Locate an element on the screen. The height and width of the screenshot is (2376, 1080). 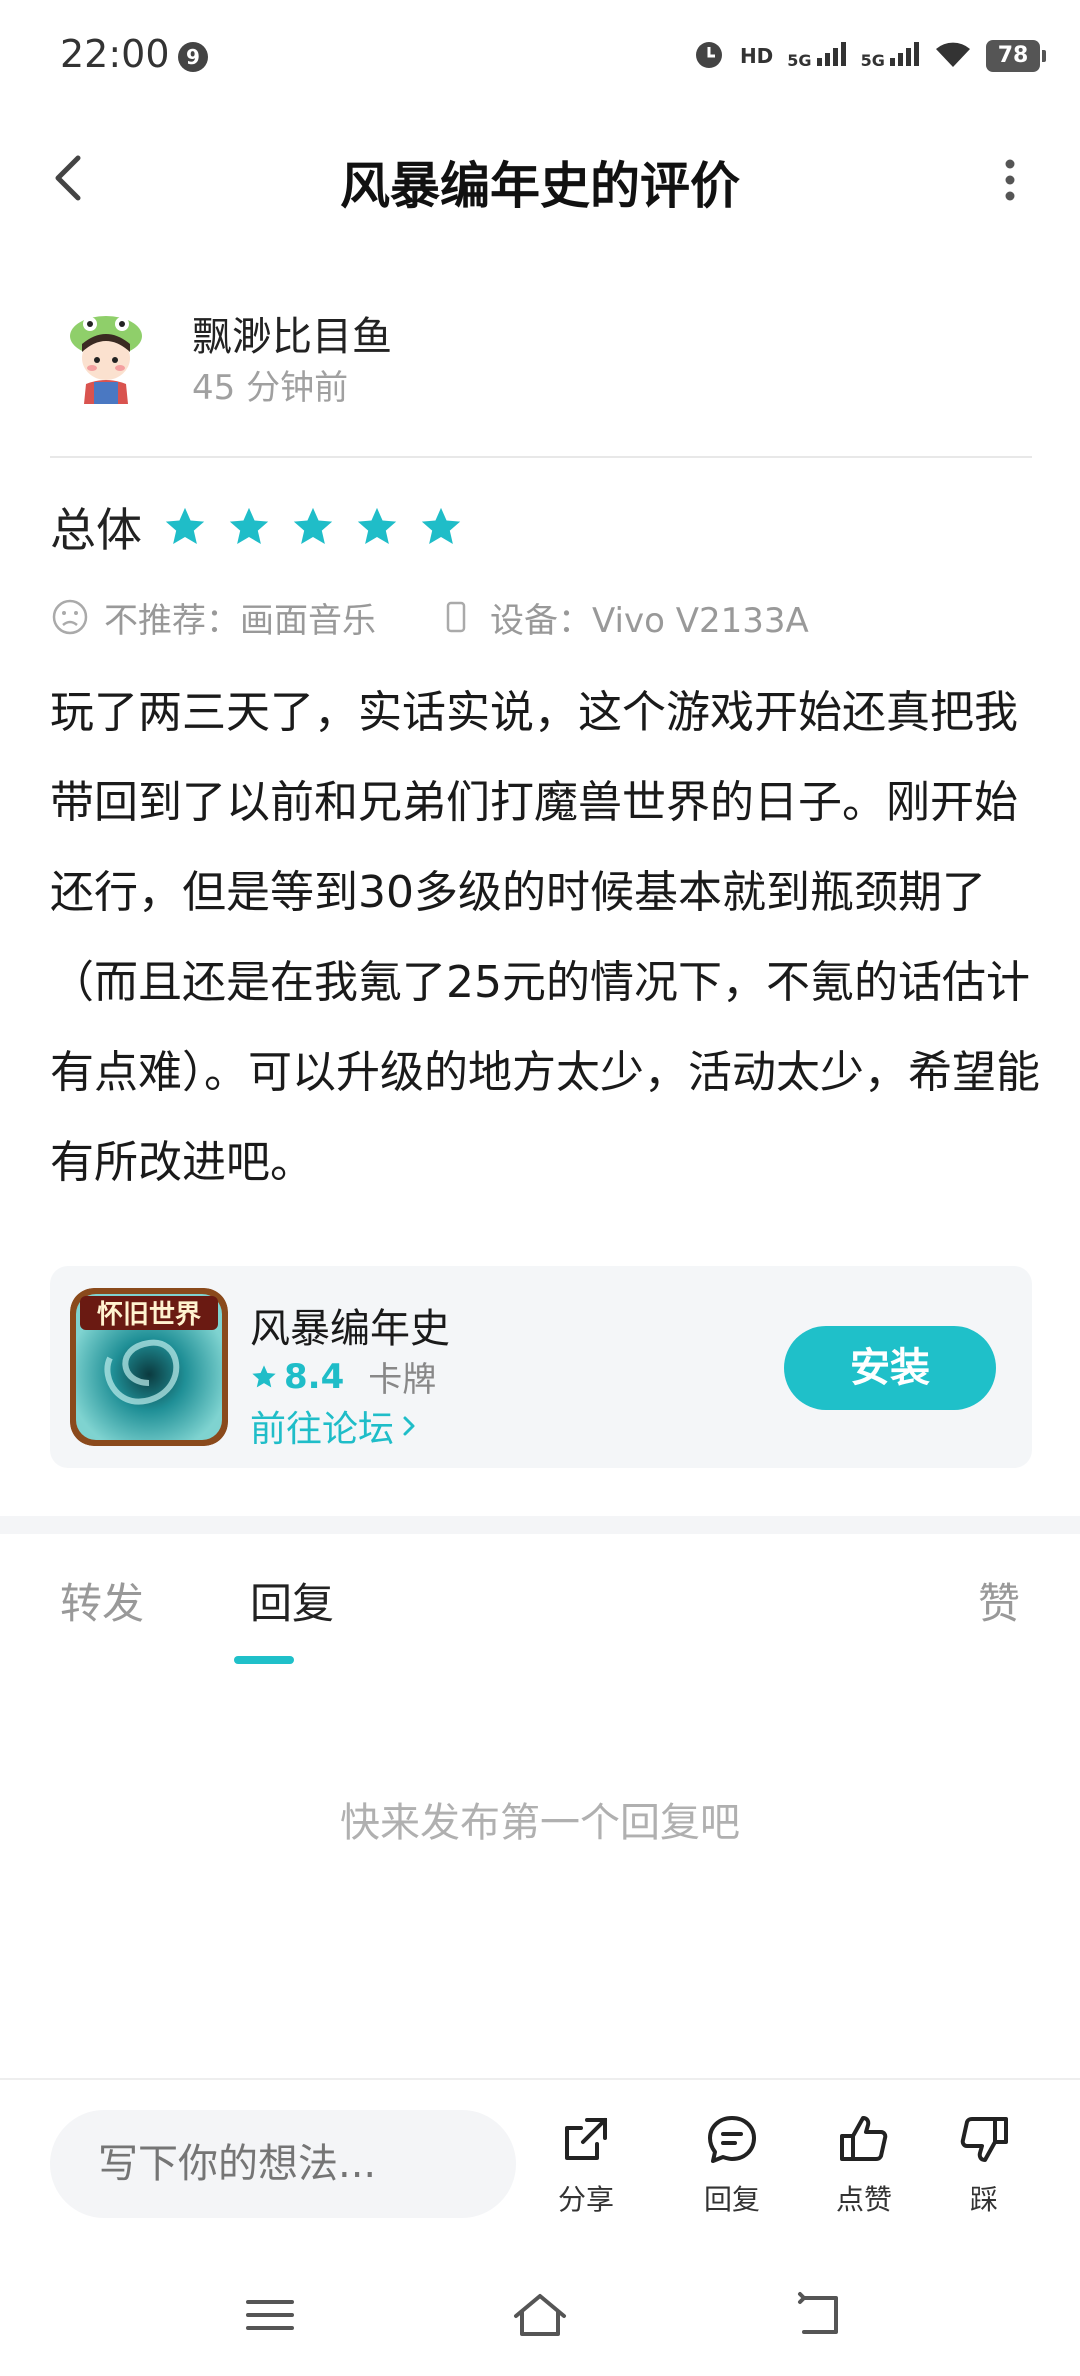
device-text: 设备：Vivo V2133A is located at coordinates (649, 620).